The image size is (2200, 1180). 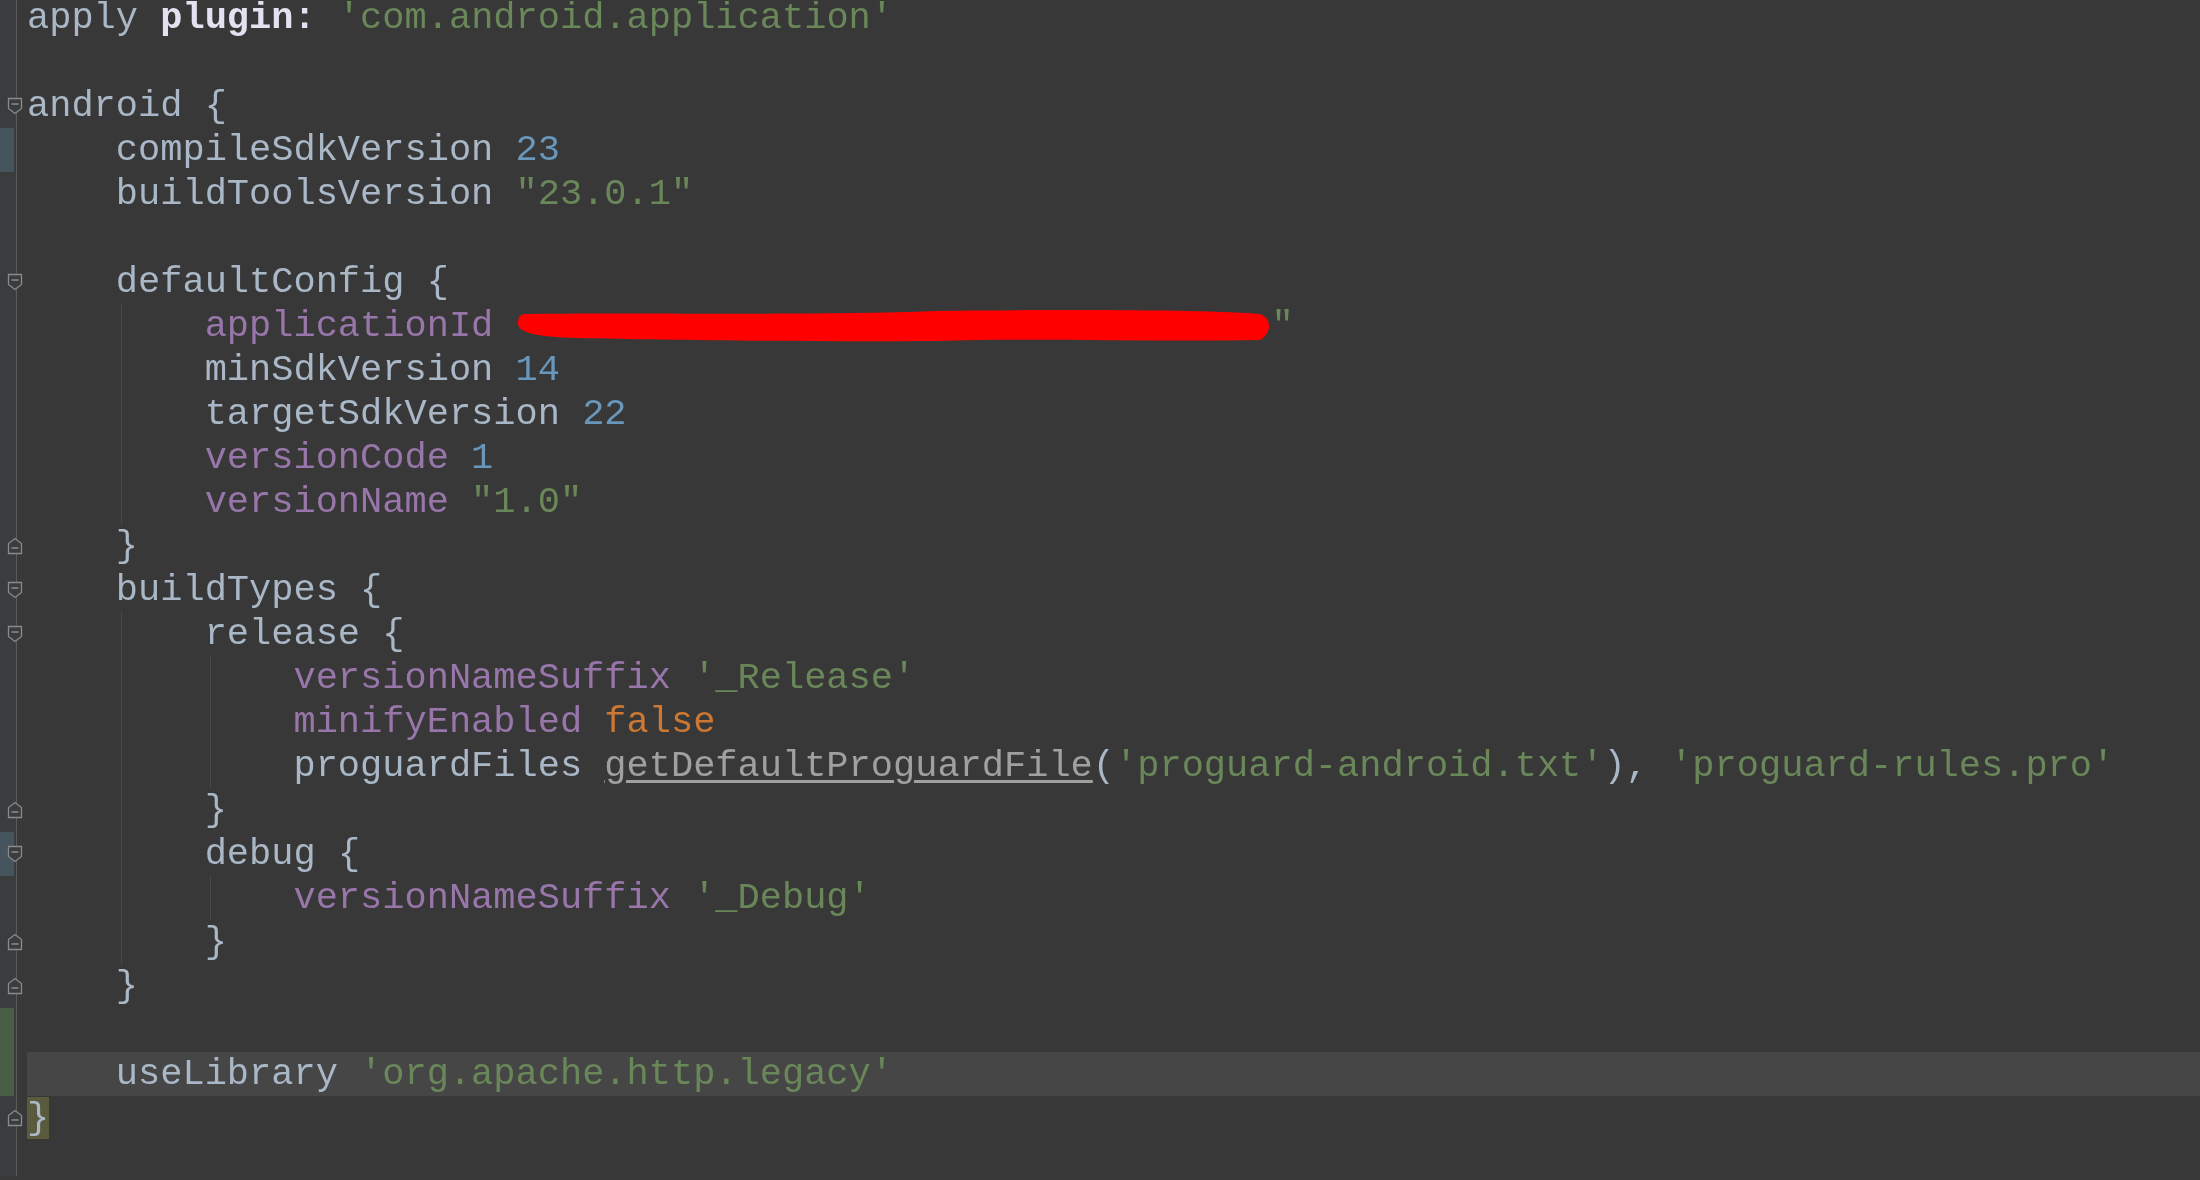 I want to click on code-text: buildTypes, so click(x=226, y=590).